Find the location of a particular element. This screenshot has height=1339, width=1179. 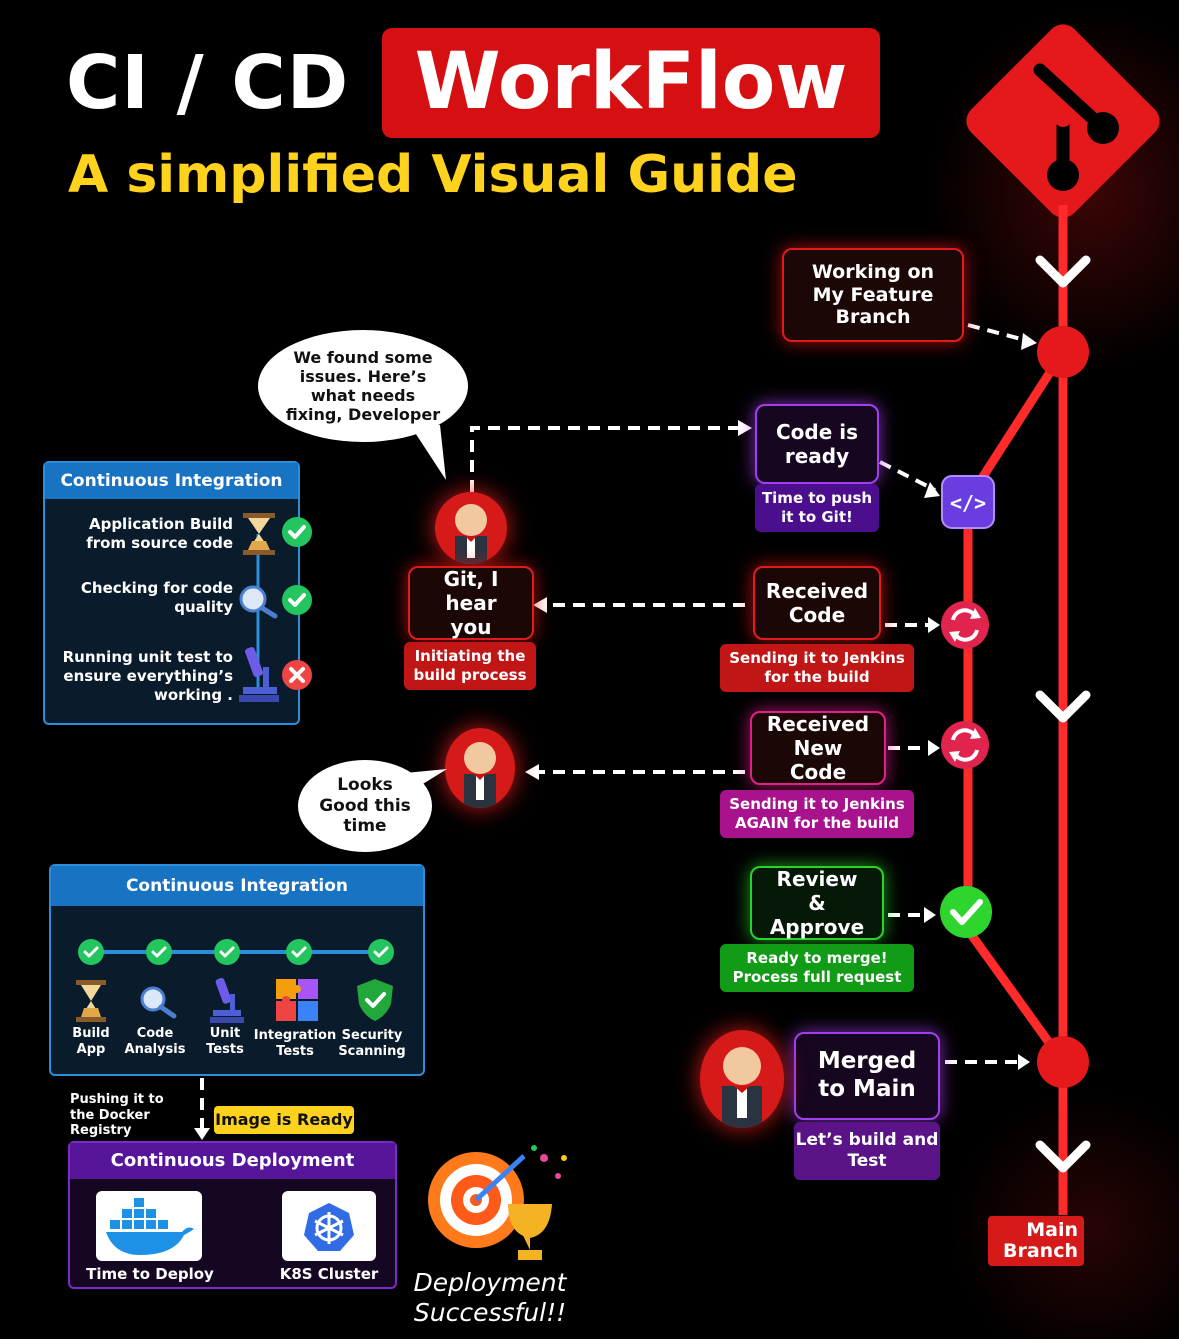

git-logo-icon is located at coordinates (1063, 121).